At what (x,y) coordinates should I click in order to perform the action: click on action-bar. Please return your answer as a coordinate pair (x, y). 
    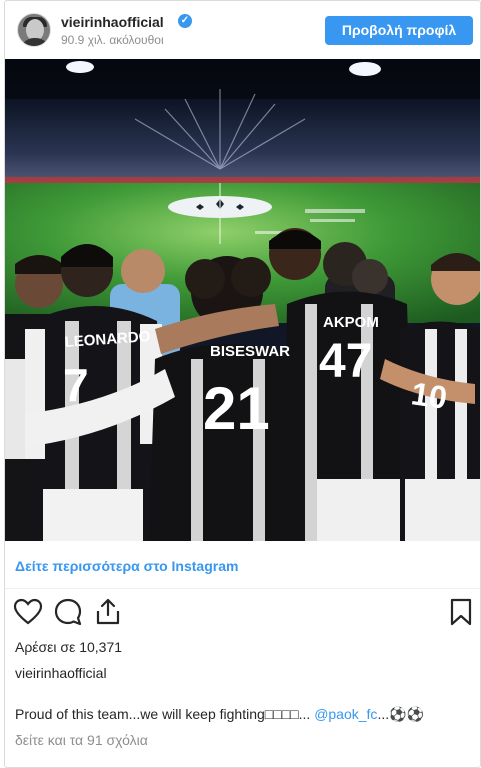
    Looking at the image, I should click on (242, 613).